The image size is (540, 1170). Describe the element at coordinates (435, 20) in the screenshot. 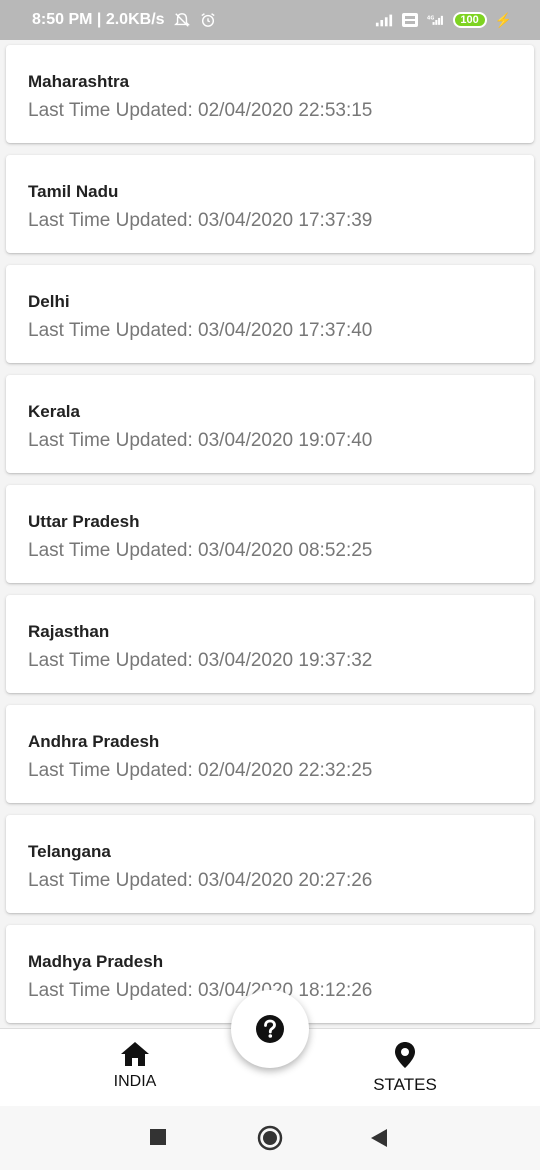

I see `signal-4g-icon: 4G` at that location.